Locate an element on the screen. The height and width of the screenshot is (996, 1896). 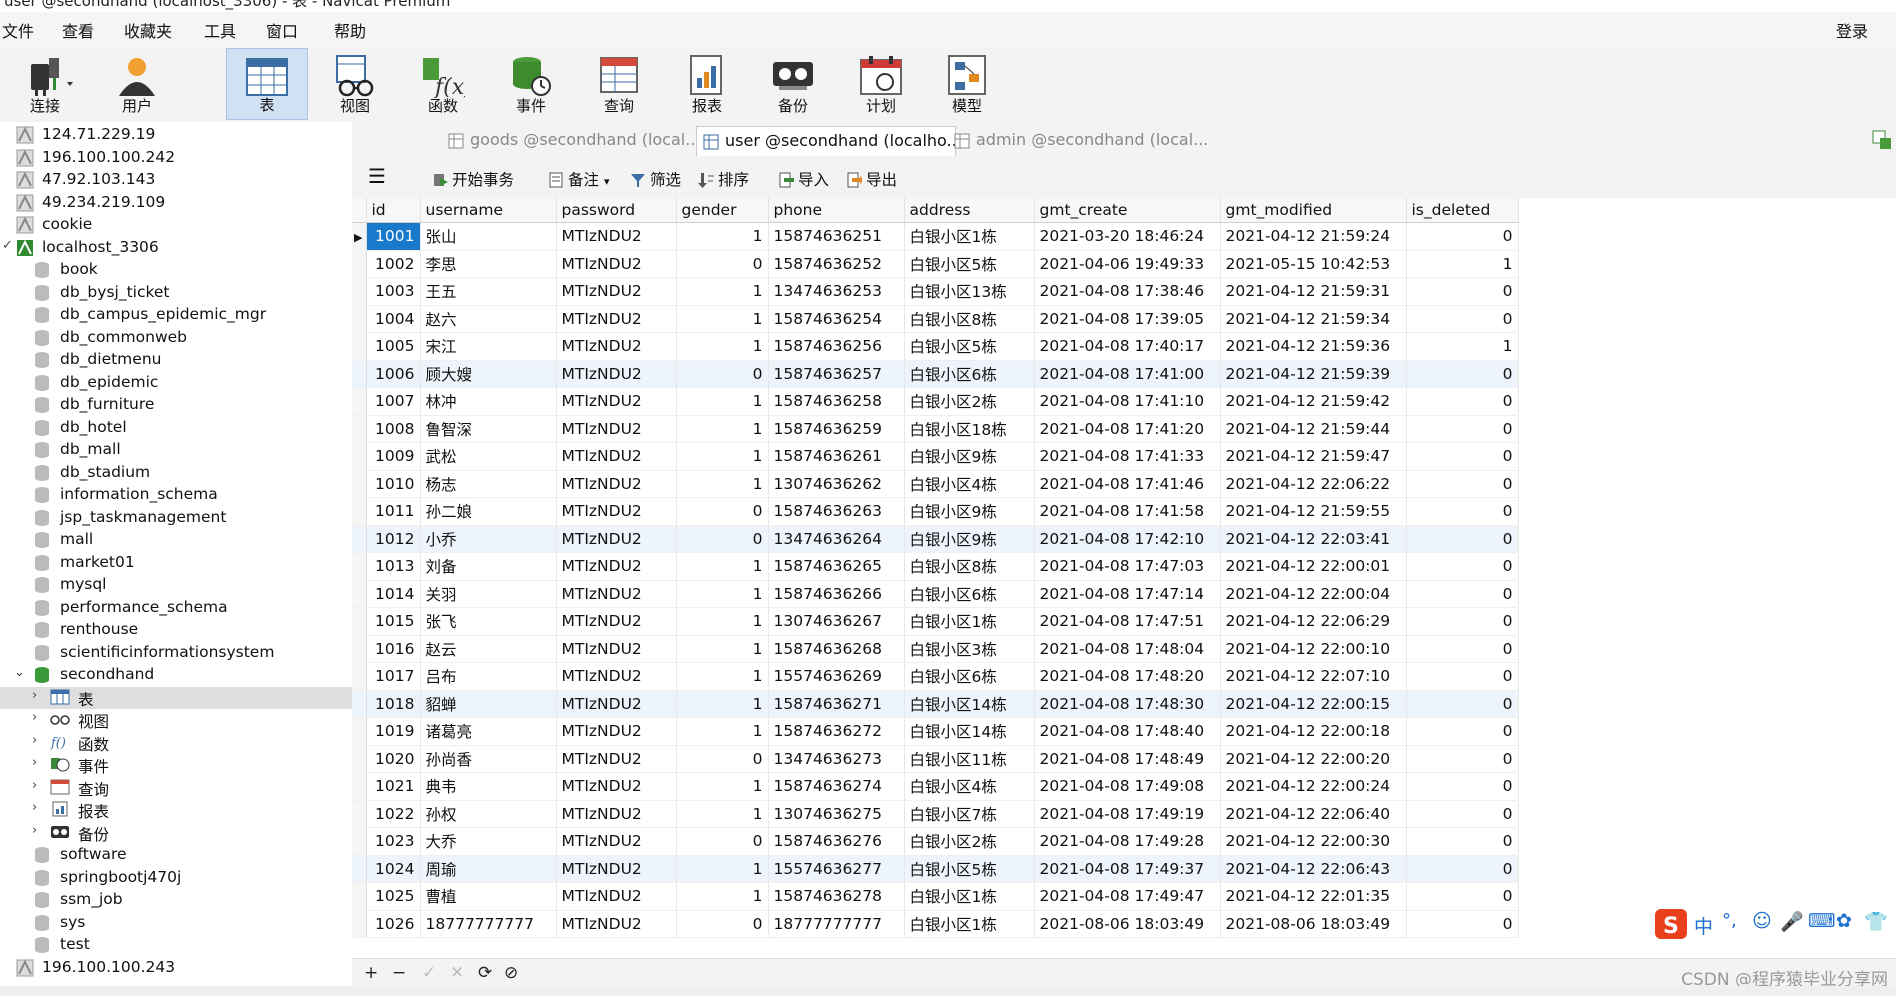
chevron-down-icon: ⌄ is located at coordinates (19, 672).